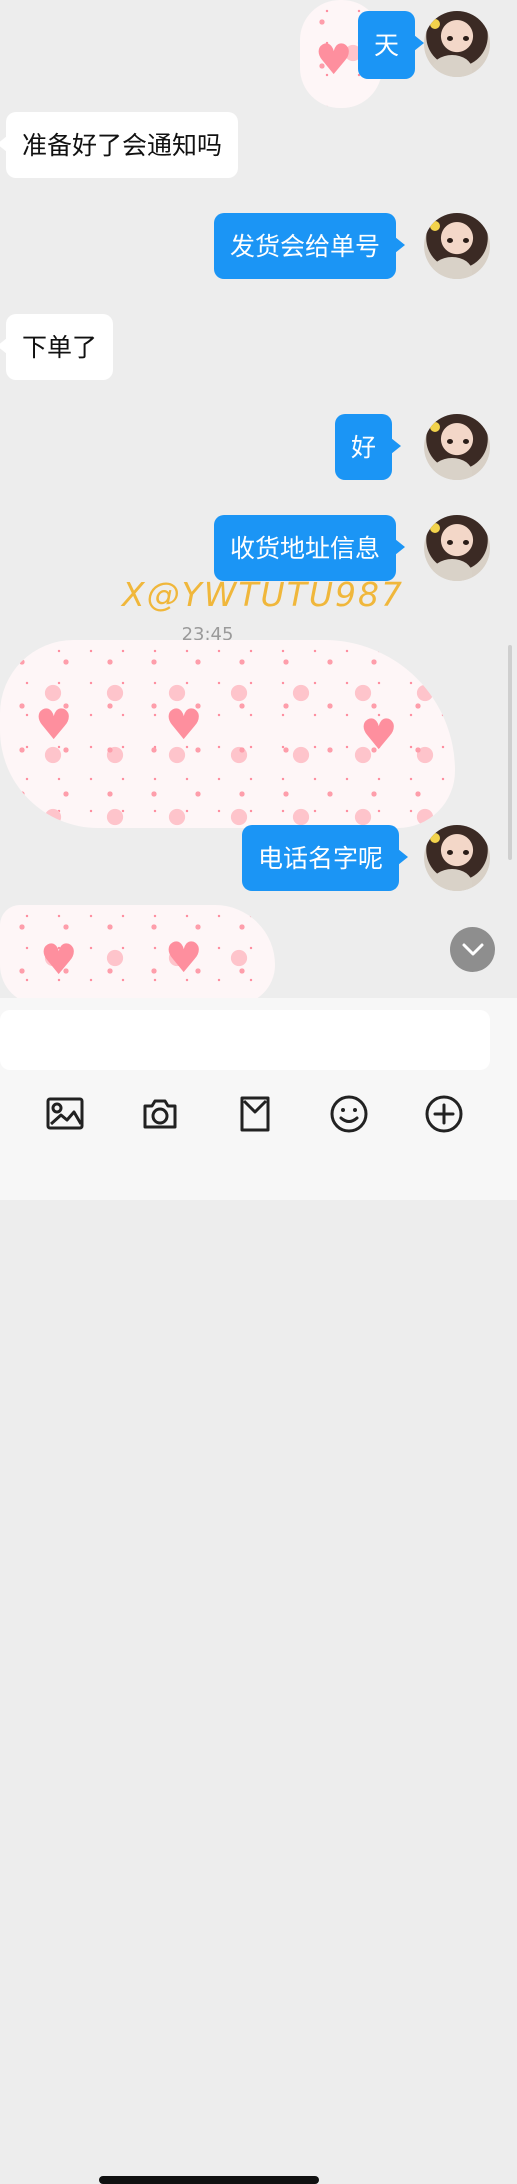 The image size is (517, 2184). Describe the element at coordinates (209, 2180) in the screenshot. I see `home-indicator` at that location.